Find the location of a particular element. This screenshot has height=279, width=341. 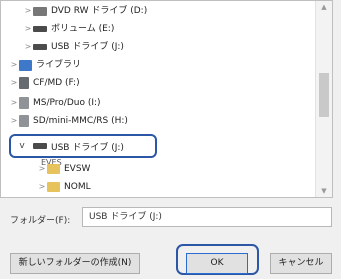

tree-item-label: MS/Pro/Duo (I:) is located at coordinates (67, 103).